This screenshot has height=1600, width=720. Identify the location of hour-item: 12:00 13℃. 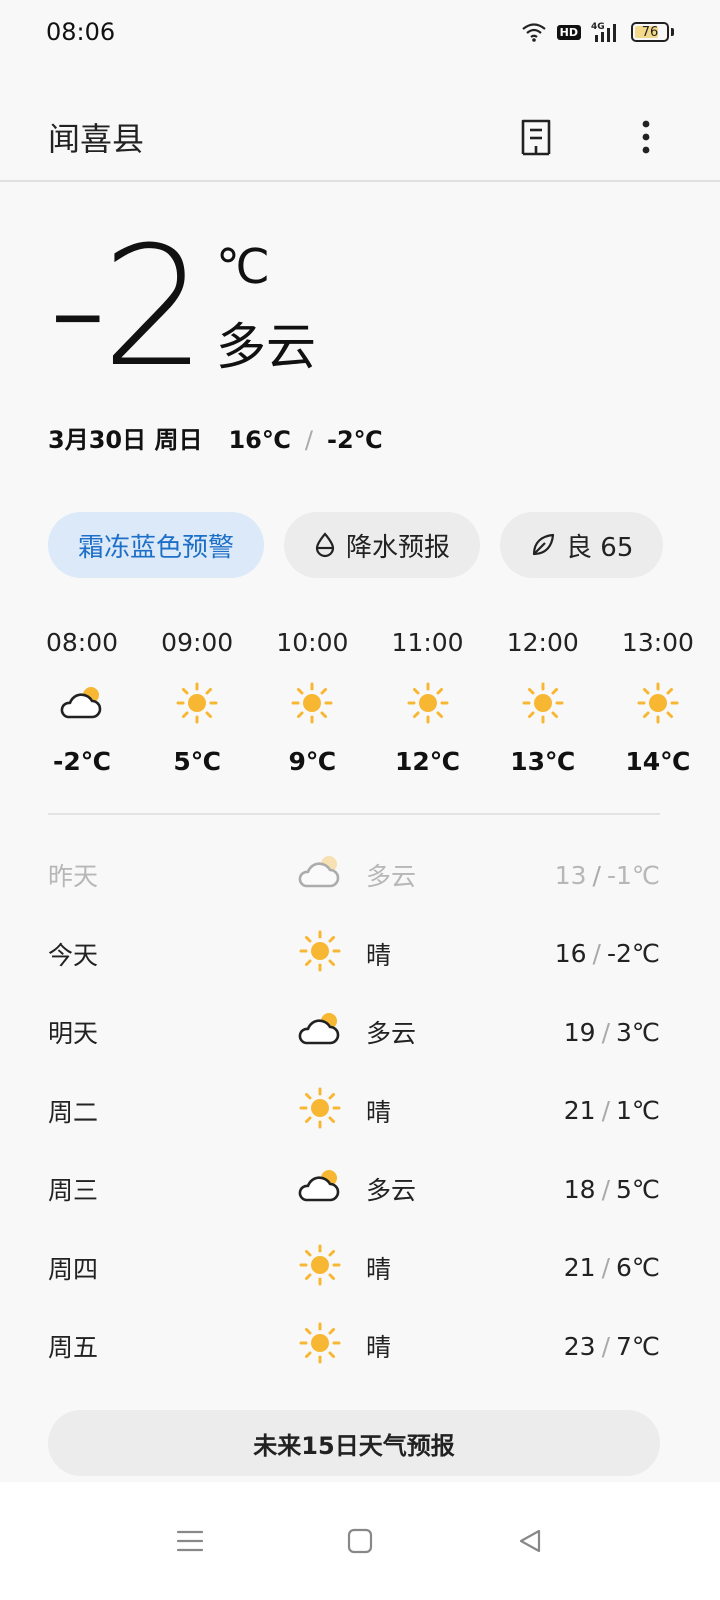
(543, 702).